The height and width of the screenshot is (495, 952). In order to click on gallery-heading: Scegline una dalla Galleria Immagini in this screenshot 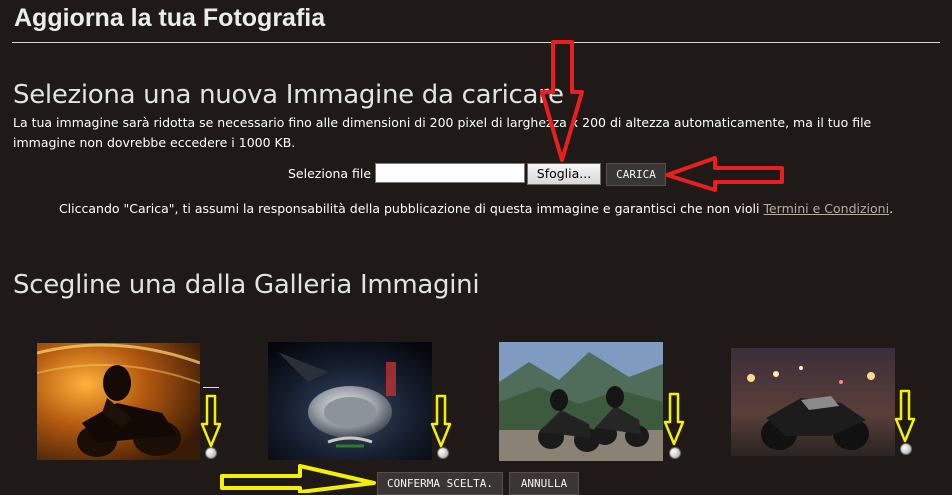, I will do `click(246, 285)`.